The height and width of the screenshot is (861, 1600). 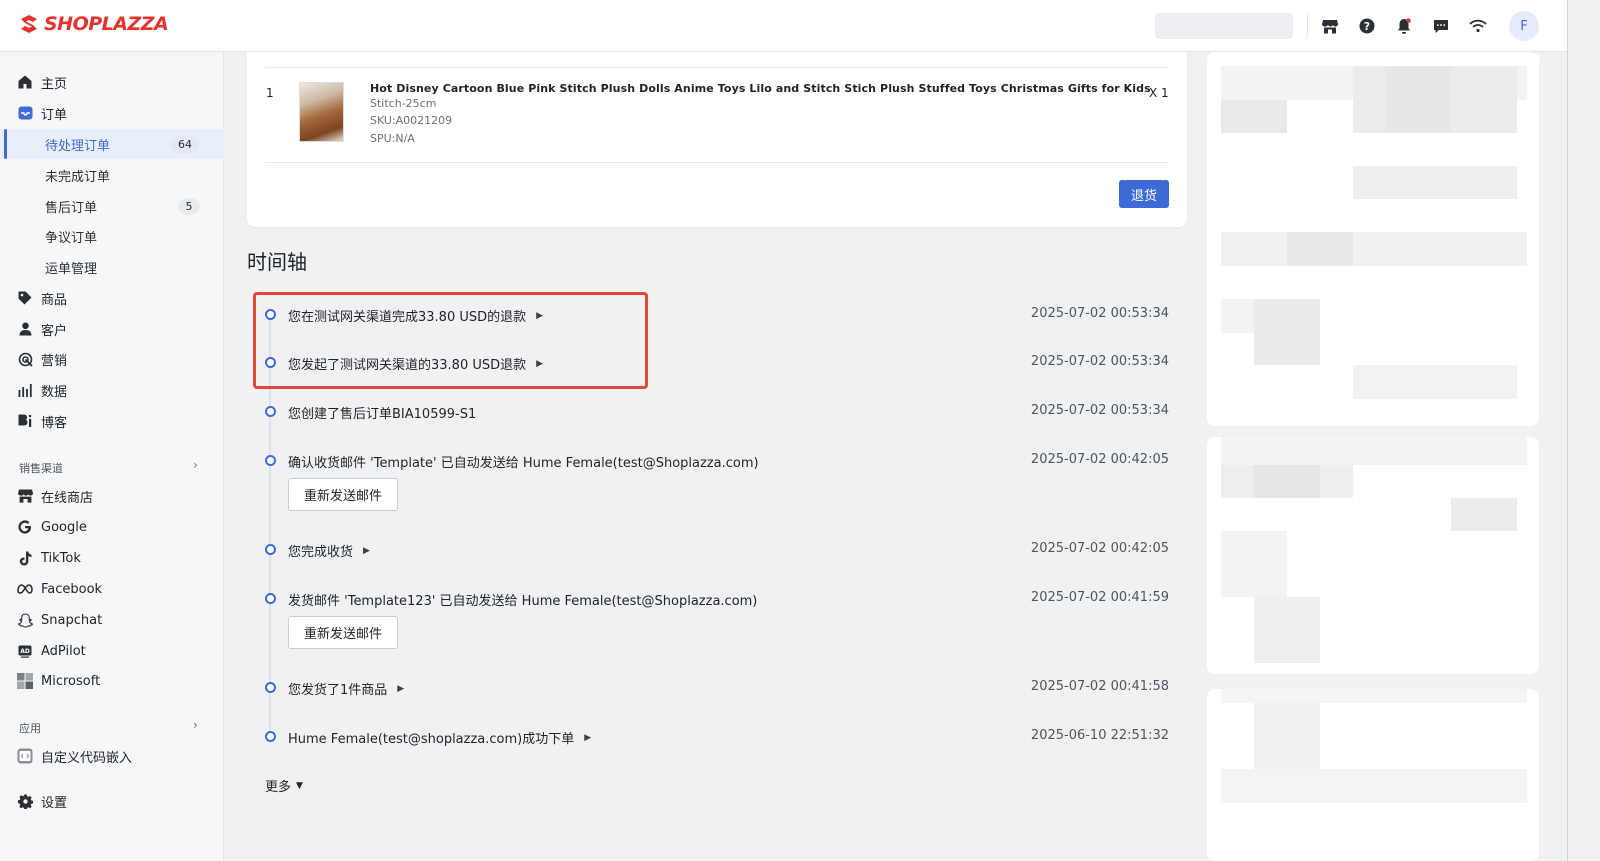 I want to click on sidebar-item-label: 自定义代码嵌入, so click(x=87, y=758).